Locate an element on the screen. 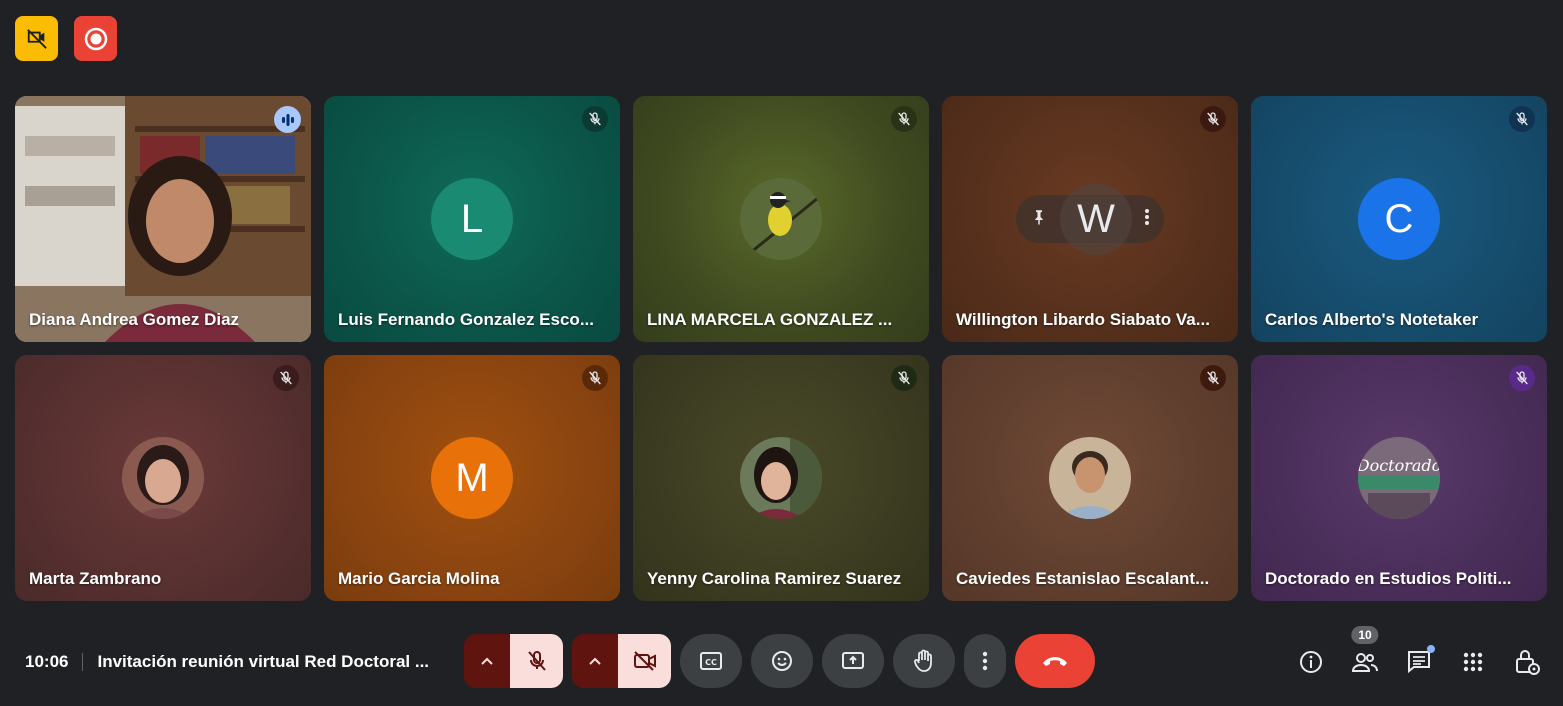  participant-tile: Yenny Carolina Ramirez Suarez is located at coordinates (781, 478).